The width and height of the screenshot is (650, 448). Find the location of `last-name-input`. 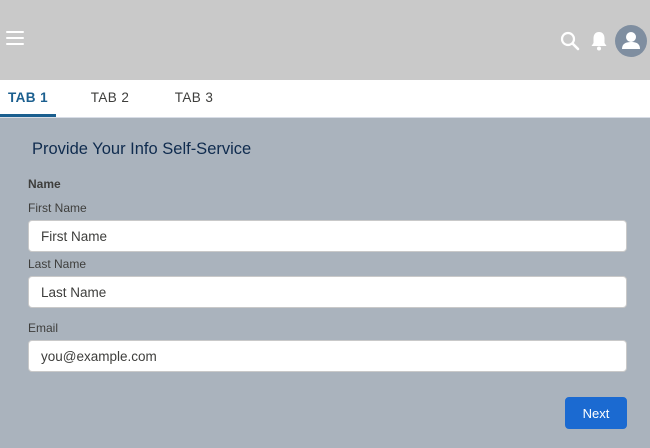

last-name-input is located at coordinates (327, 292).